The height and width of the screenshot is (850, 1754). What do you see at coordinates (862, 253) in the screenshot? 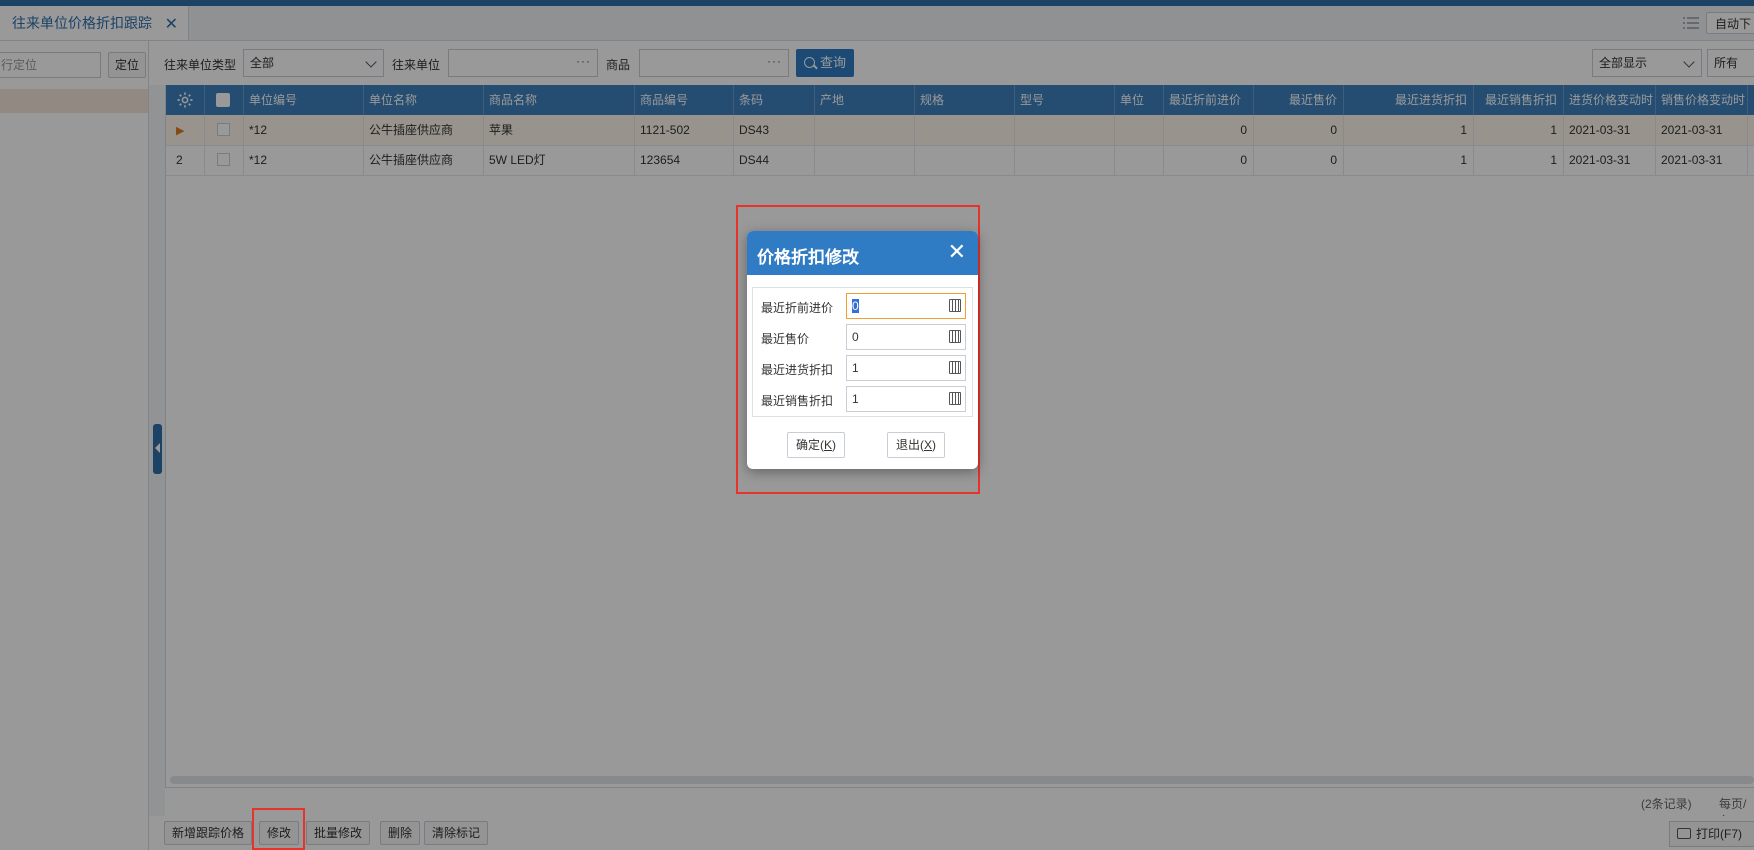
I see `dialog-header: 价格折扣修改 ✕` at bounding box center [862, 253].